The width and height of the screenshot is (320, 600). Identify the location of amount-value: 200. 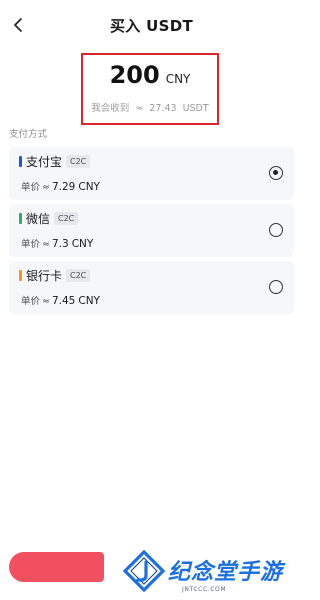
(134, 75).